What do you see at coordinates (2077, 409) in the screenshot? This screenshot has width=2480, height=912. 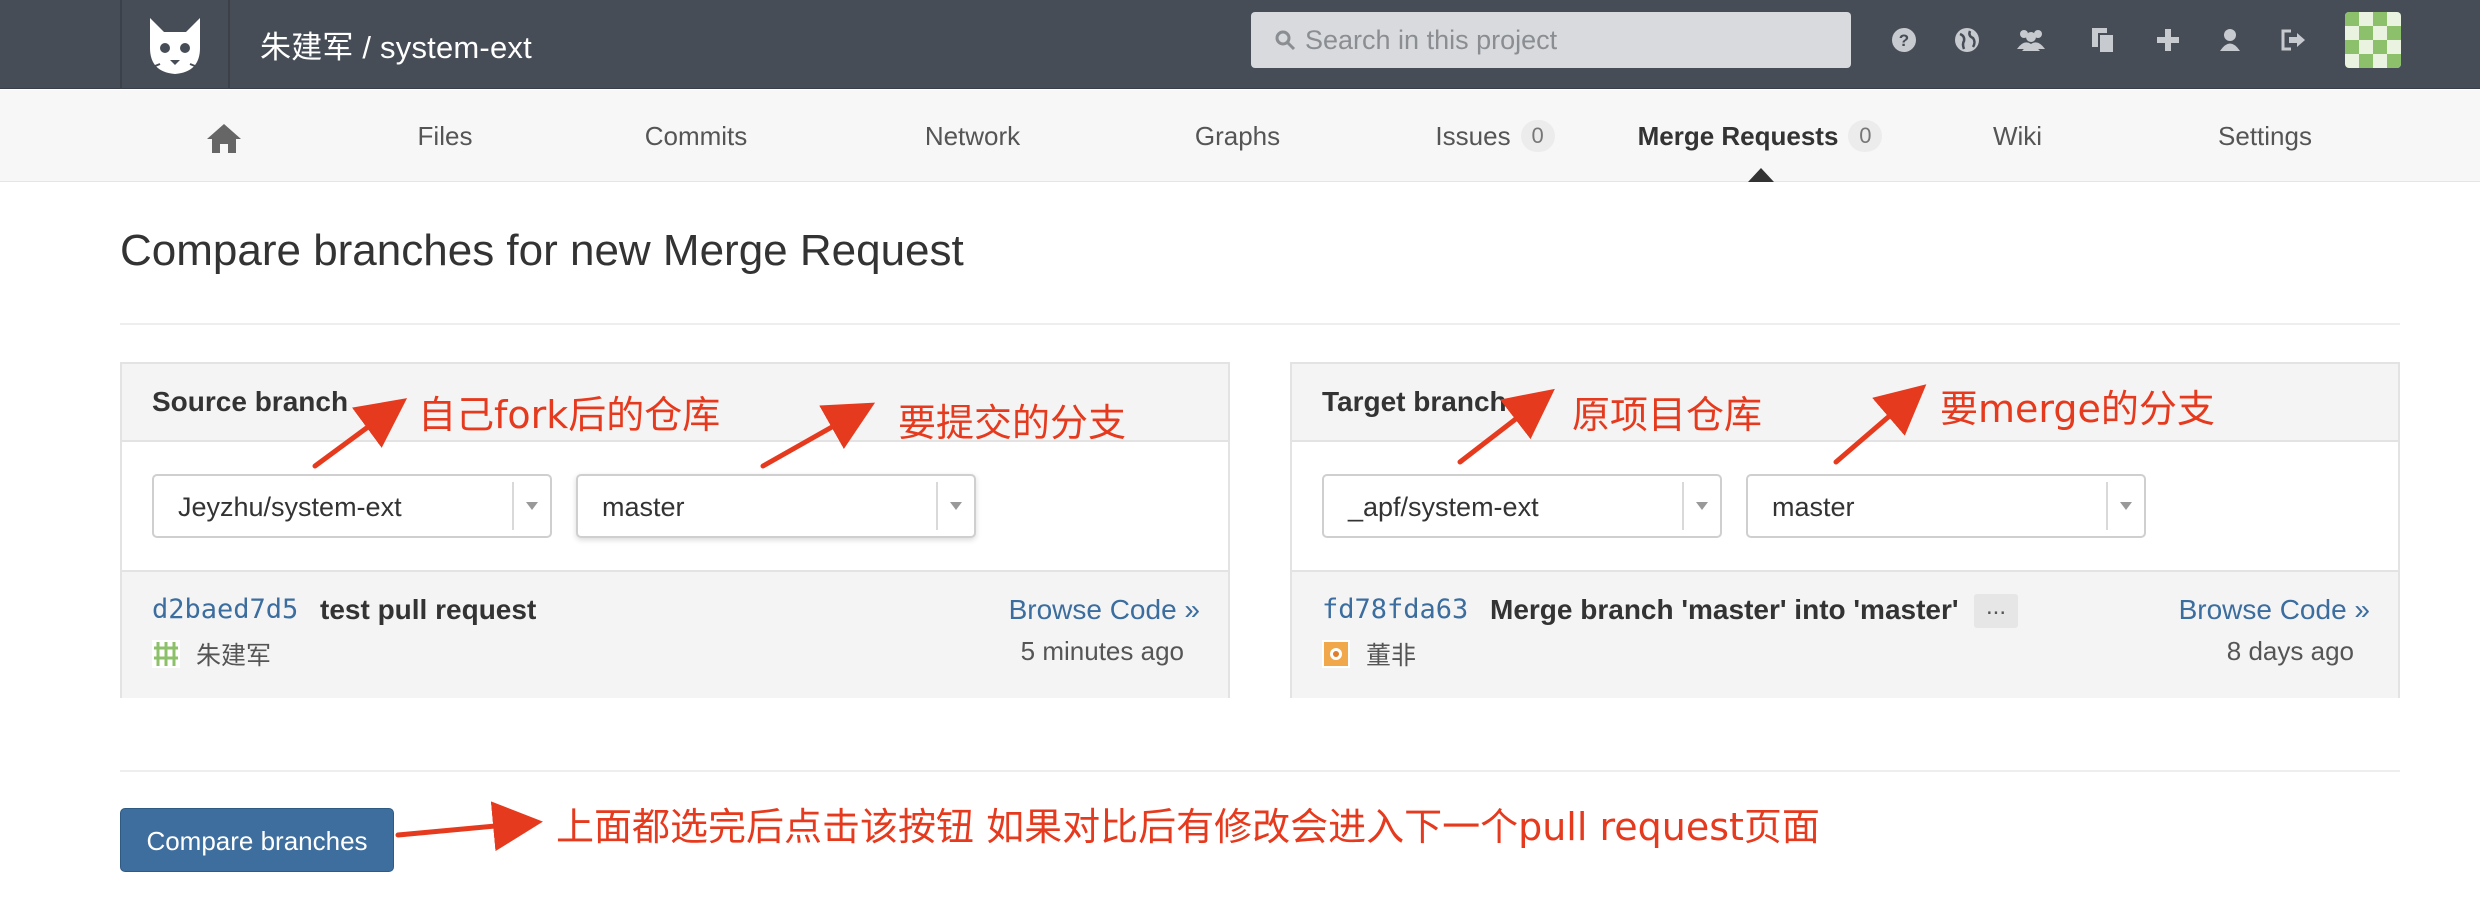 I see `annotation-target-branch: 要merge的分支` at bounding box center [2077, 409].